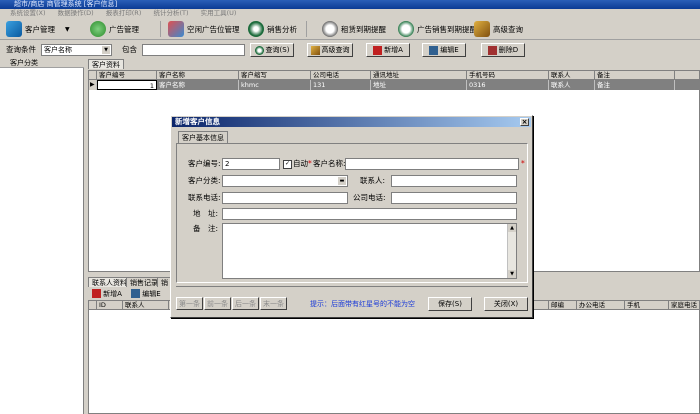  I want to click on window-titlebar: 超市/商店 商管理系统 [客户信息], so click(350, 4).